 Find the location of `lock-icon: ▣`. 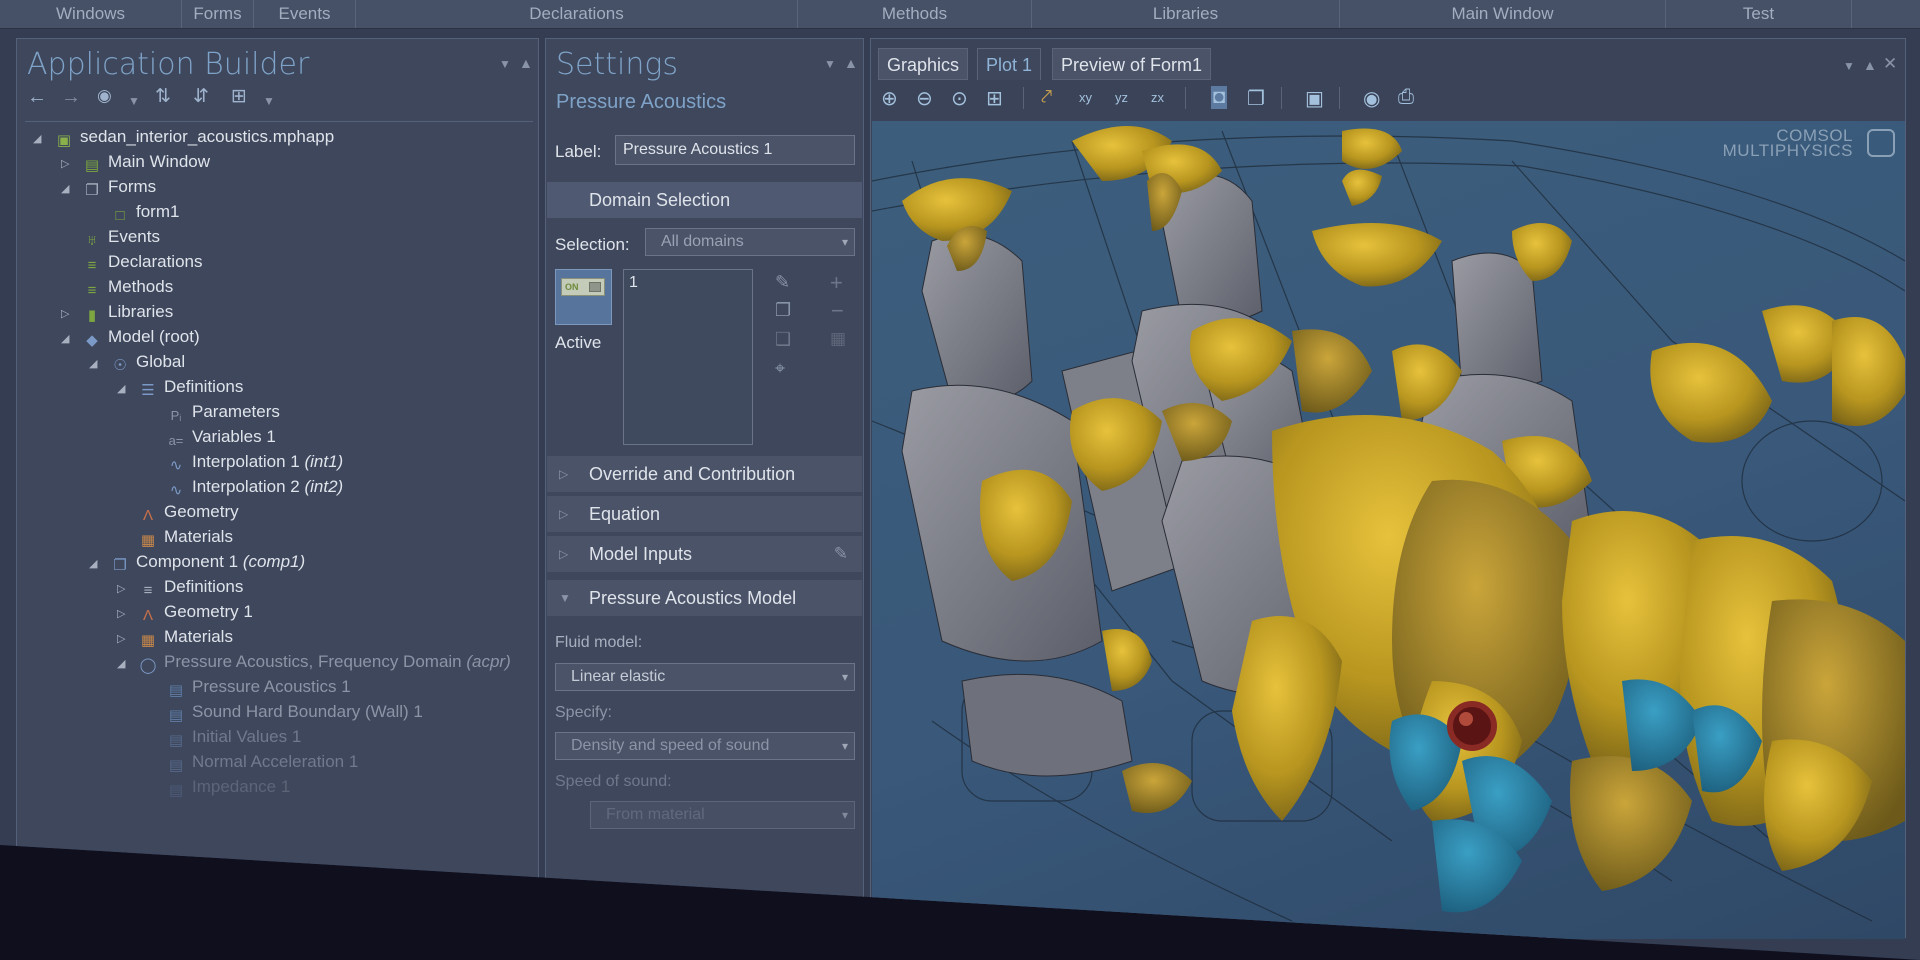

lock-icon: ▣ is located at coordinates (1314, 98).